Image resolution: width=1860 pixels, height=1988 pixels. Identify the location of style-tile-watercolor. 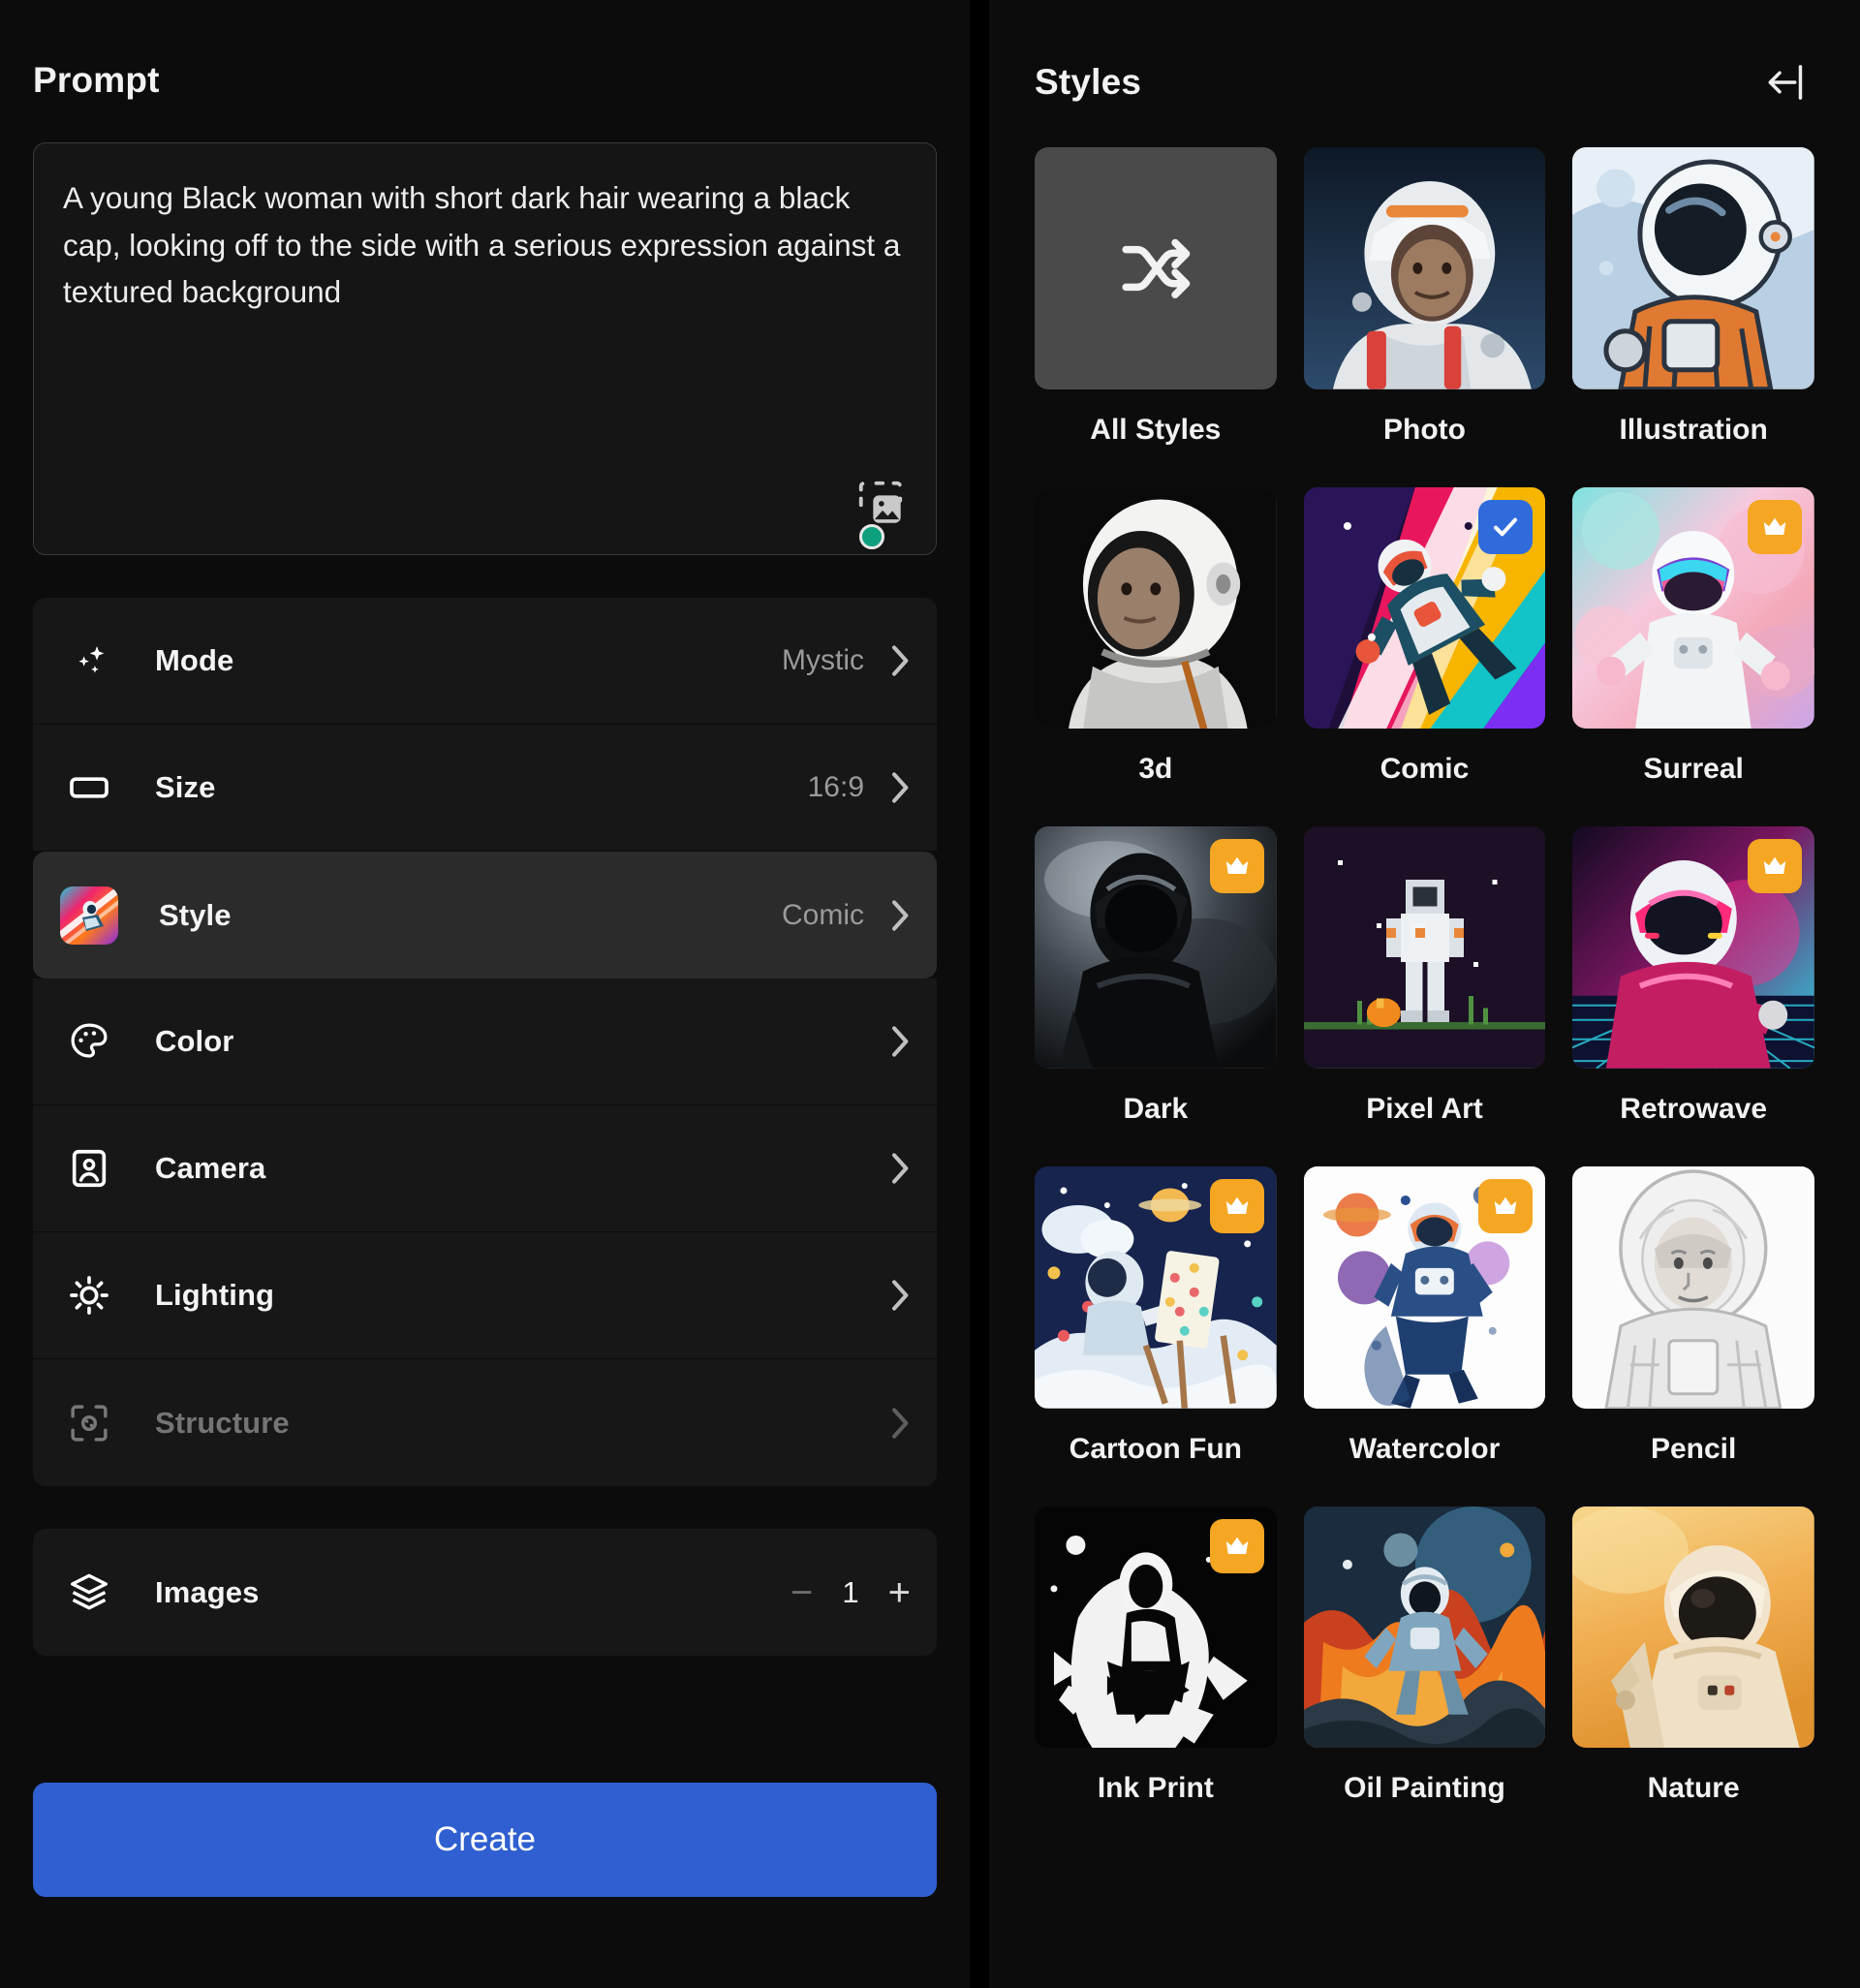
(1424, 1287).